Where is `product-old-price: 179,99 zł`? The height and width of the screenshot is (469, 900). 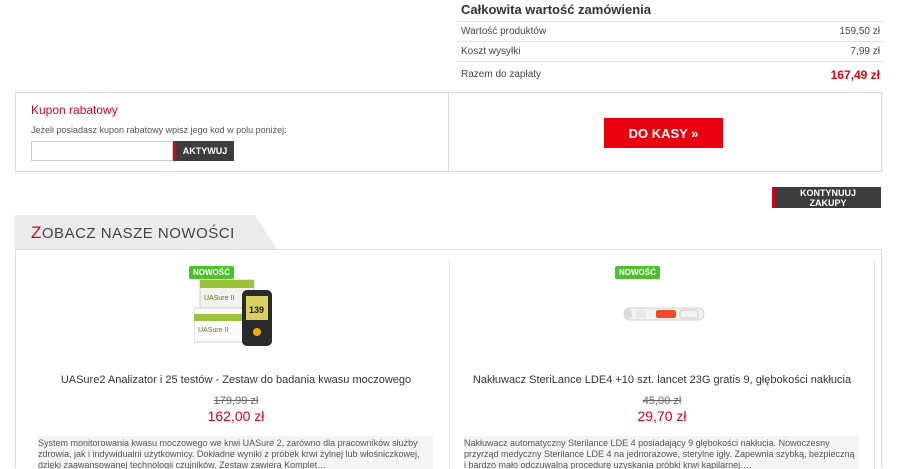
product-old-price: 179,99 zł is located at coordinates (236, 401).